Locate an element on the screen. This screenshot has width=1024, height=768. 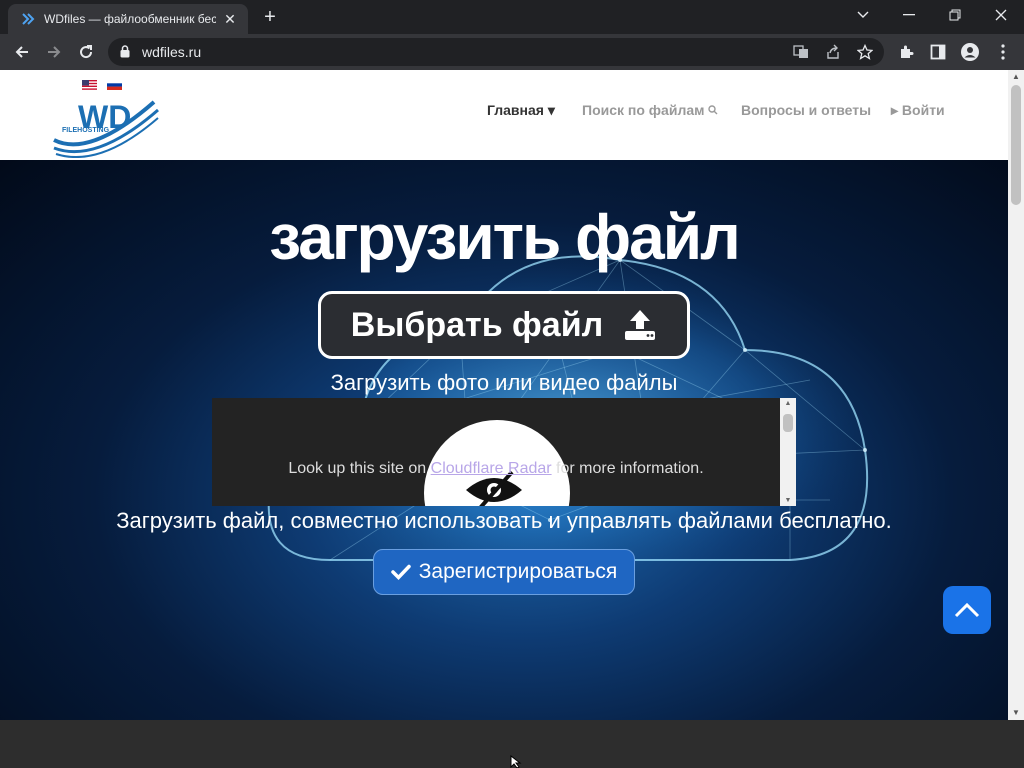
nav-login: ▸ Войти is located at coordinates (918, 110).